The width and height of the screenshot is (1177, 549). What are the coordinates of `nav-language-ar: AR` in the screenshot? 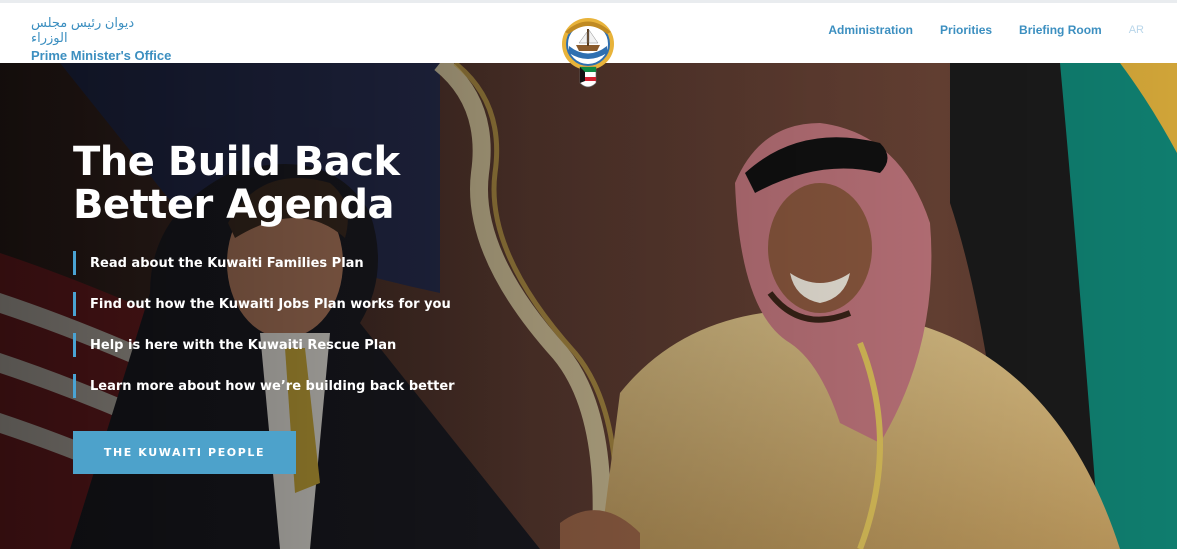 It's located at (1136, 30).